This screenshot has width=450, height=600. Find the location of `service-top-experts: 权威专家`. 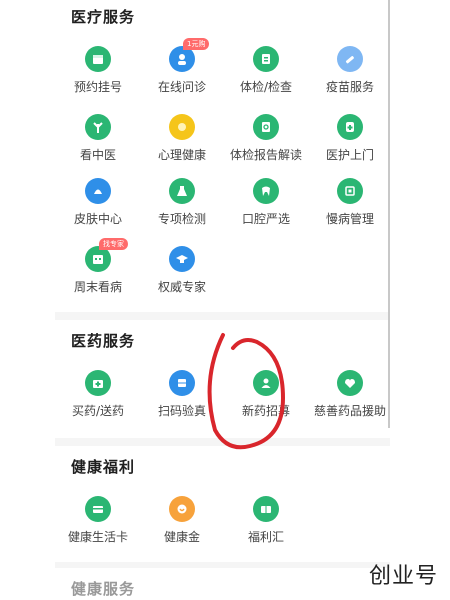

service-top-experts: 权威专家 is located at coordinates (182, 270).